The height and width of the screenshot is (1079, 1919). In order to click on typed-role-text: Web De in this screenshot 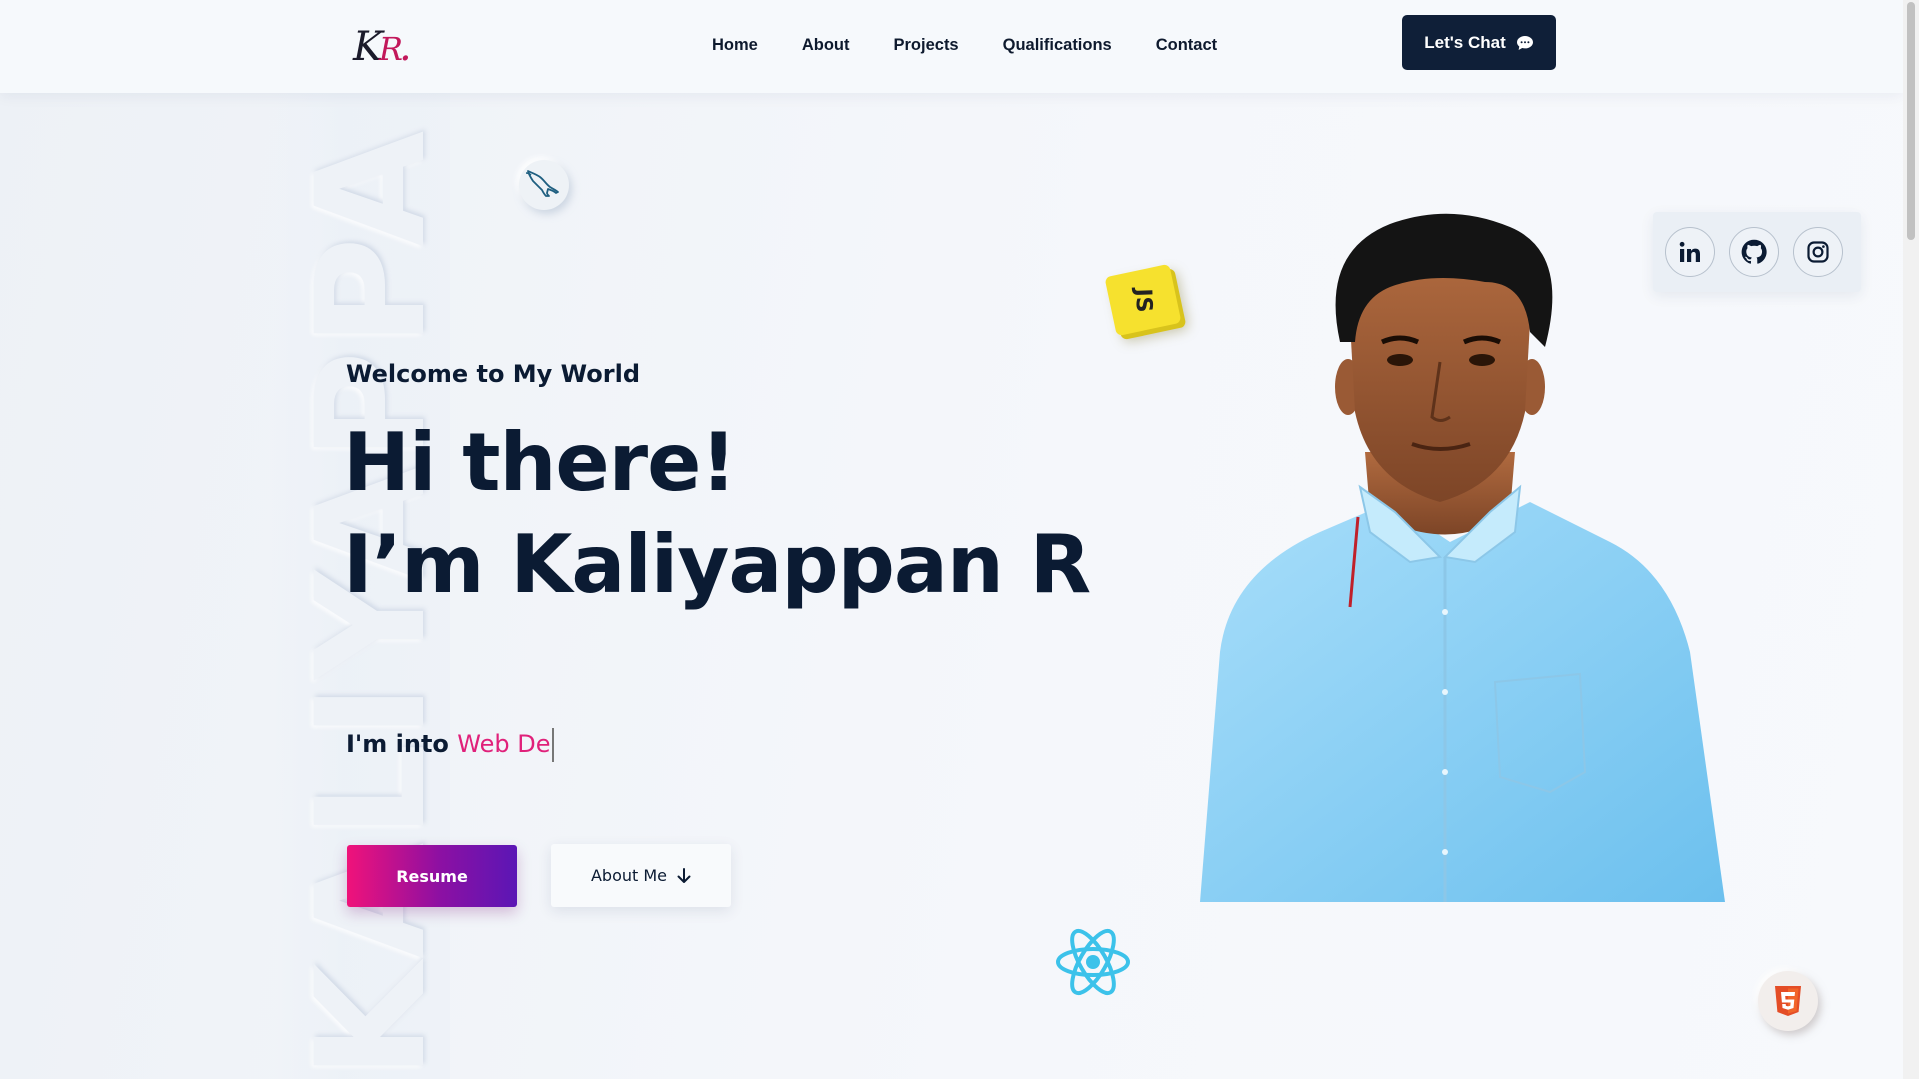, I will do `click(504, 744)`.